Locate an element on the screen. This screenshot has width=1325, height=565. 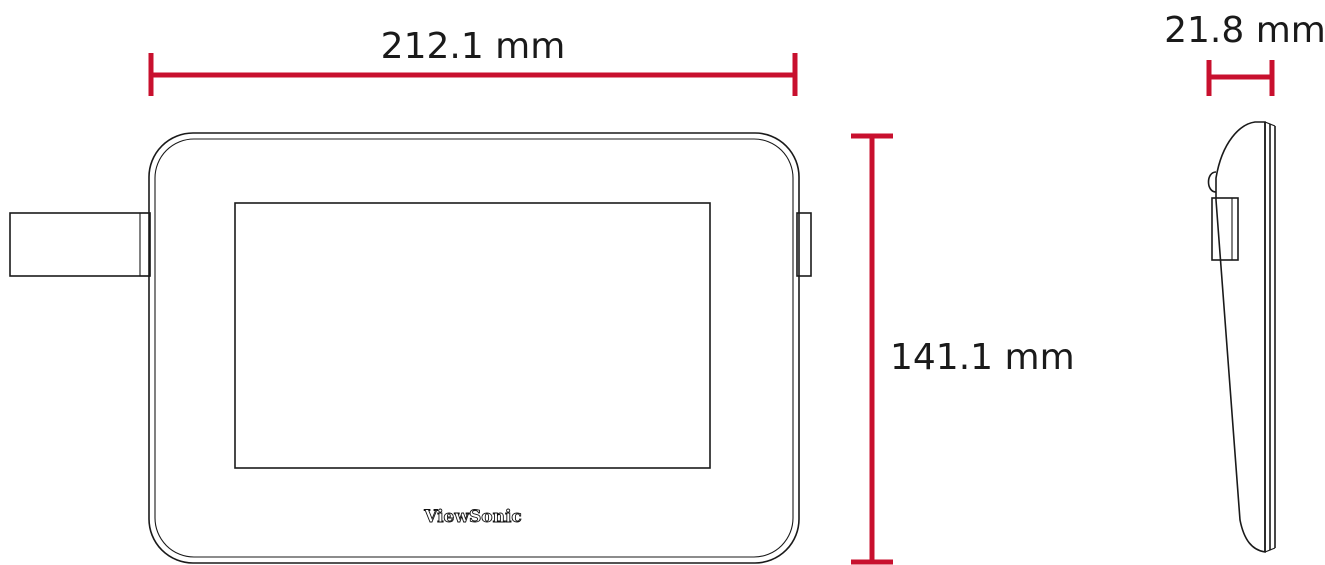
brand-logo: ViewSonic is located at coordinates (472, 517).